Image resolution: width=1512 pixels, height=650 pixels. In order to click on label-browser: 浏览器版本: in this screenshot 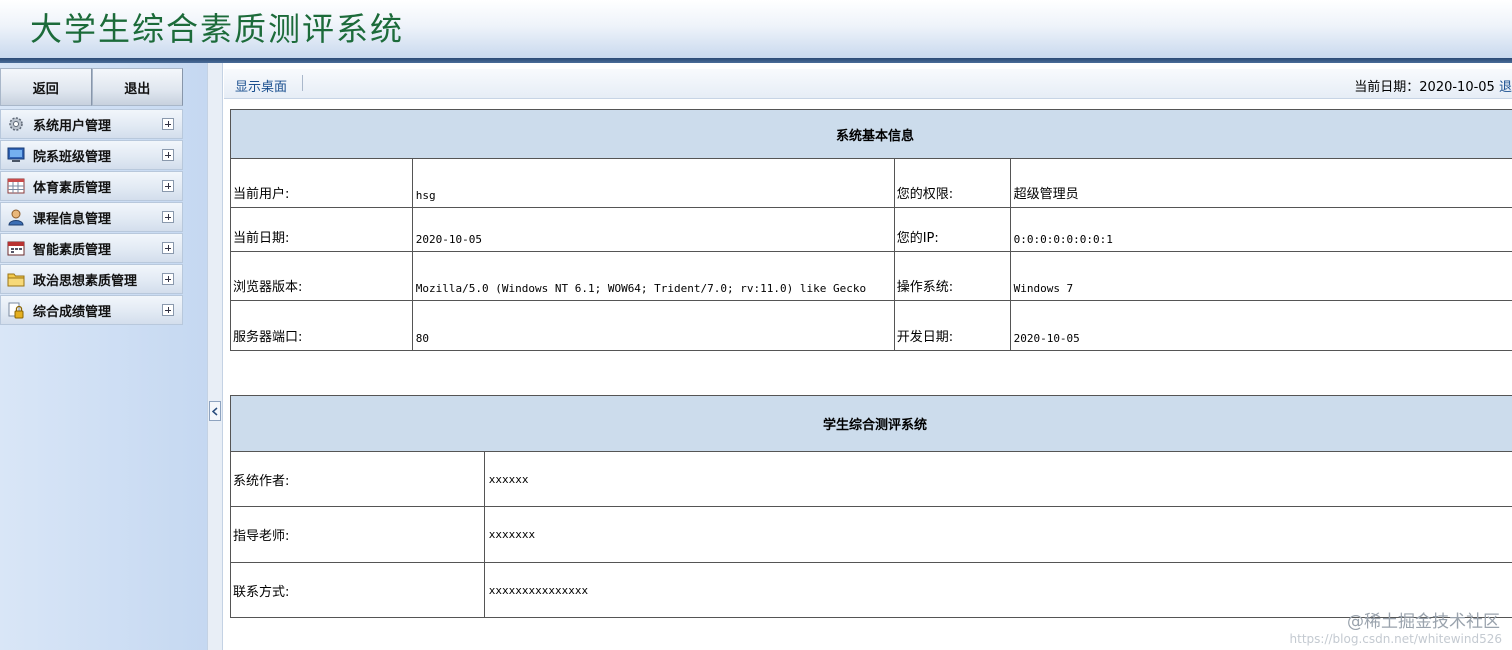, I will do `click(321, 276)`.